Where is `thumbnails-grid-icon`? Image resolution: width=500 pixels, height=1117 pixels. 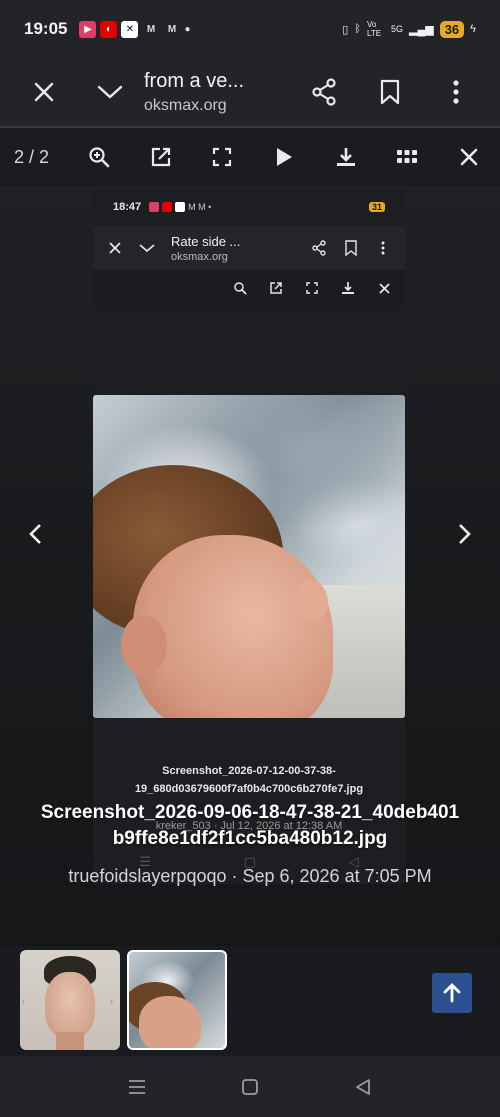
thumbnails-grid-icon is located at coordinates (407, 157).